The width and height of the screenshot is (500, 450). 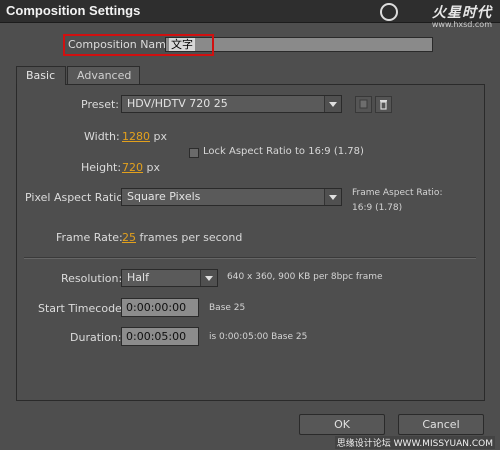 I want to click on width-label: Width:, so click(x=102, y=136).